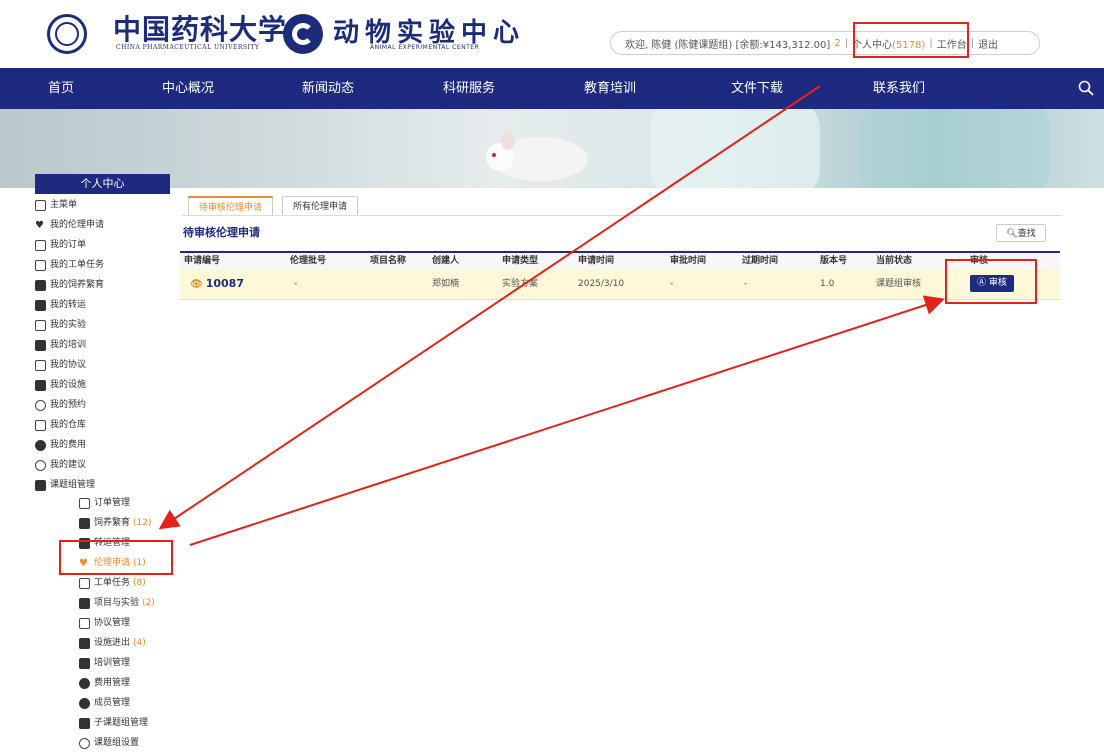 Image resolution: width=1104 pixels, height=752 pixels. I want to click on sidebar-item-my-transport: 我的转运, so click(60, 305).